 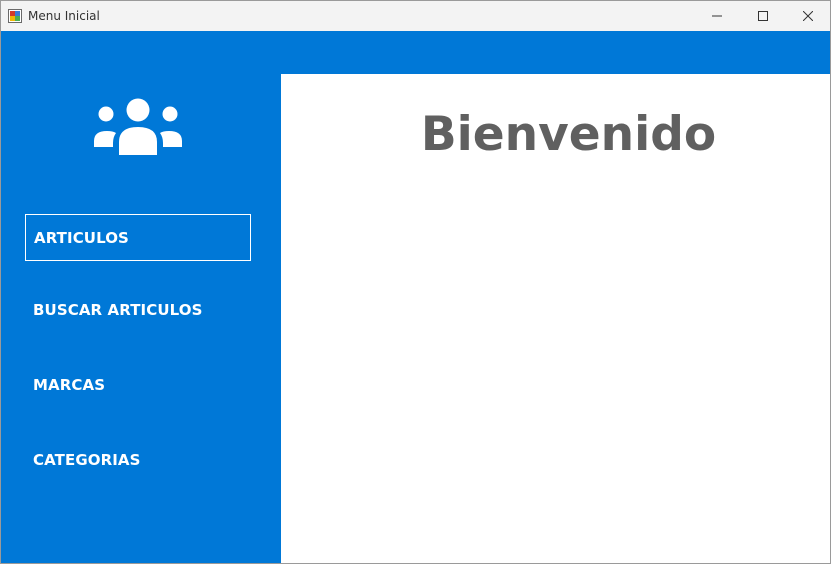 What do you see at coordinates (138, 384) in the screenshot?
I see `sidebar-item-marcas: MARCAS` at bounding box center [138, 384].